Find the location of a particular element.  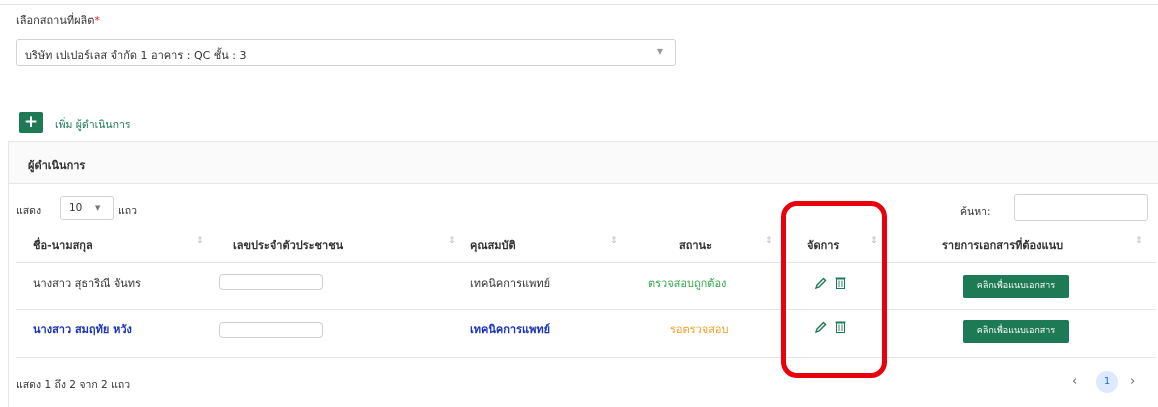

row-2-id-field is located at coordinates (271, 330).